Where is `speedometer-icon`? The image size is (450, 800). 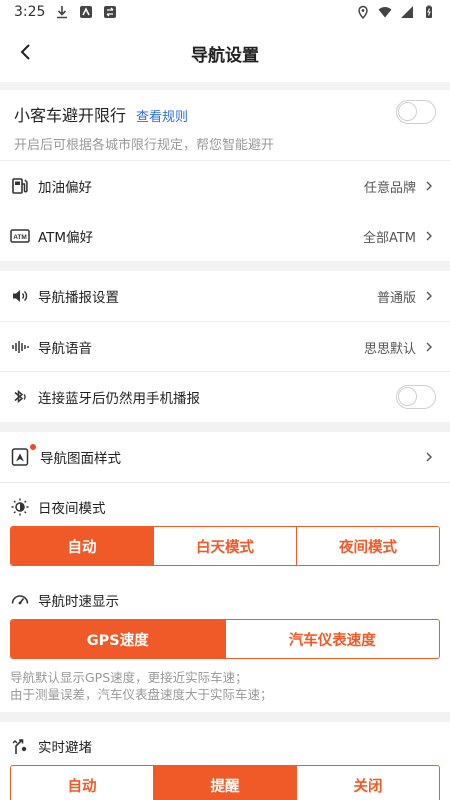 speedometer-icon is located at coordinates (20, 600).